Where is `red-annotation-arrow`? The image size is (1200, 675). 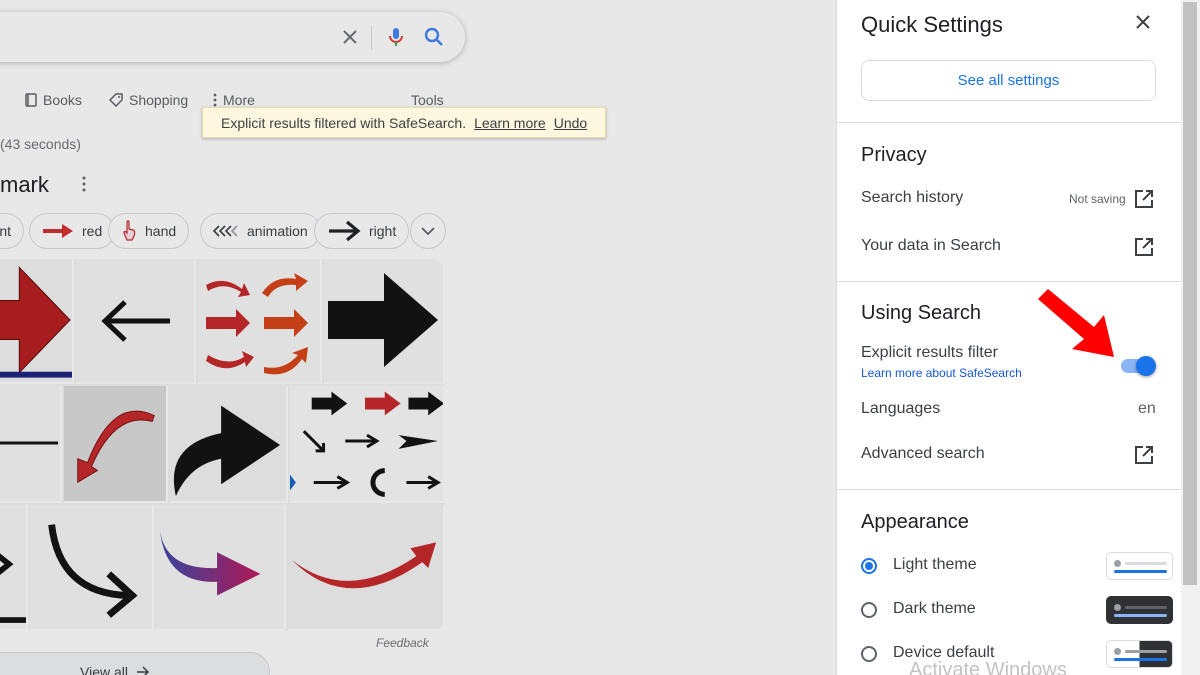 red-annotation-arrow is located at coordinates (1076, 323).